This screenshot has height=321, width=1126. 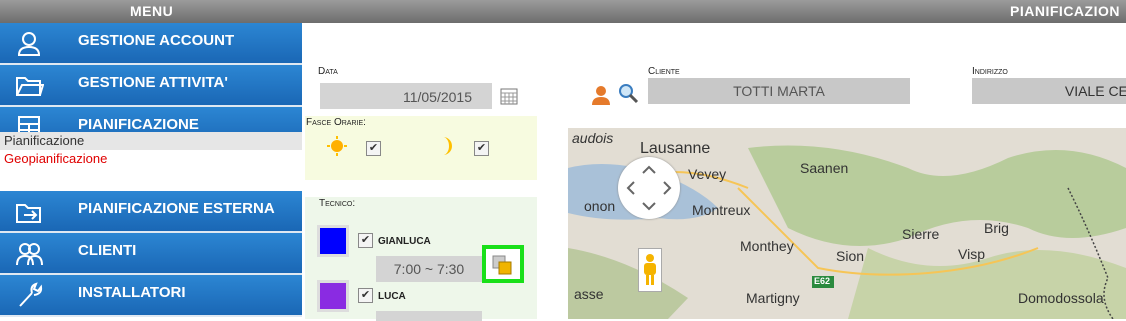 What do you see at coordinates (707, 174) in the screenshot?
I see `map-label: Vevey` at bounding box center [707, 174].